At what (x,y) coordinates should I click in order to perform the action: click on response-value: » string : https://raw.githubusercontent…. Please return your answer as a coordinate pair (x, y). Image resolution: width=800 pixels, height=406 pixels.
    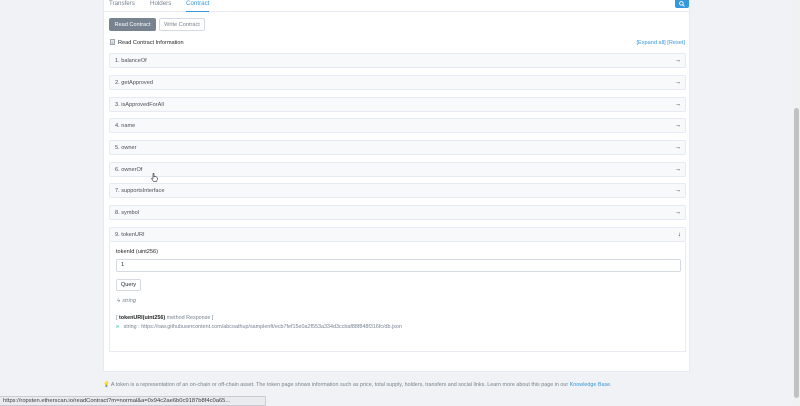
    Looking at the image, I should click on (259, 327).